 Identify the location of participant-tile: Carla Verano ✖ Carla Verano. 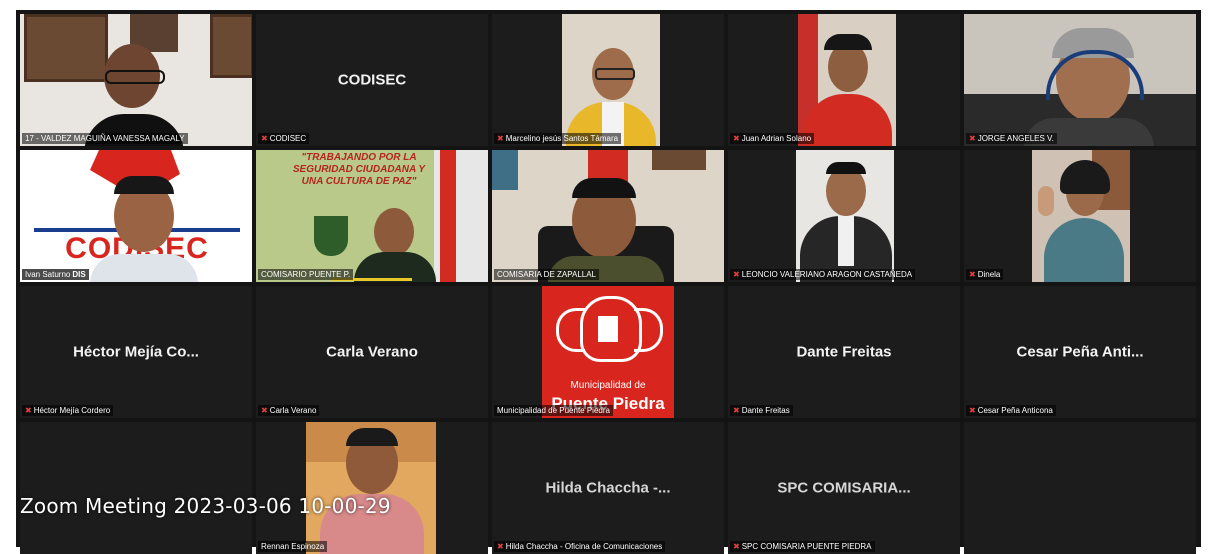
(372, 352).